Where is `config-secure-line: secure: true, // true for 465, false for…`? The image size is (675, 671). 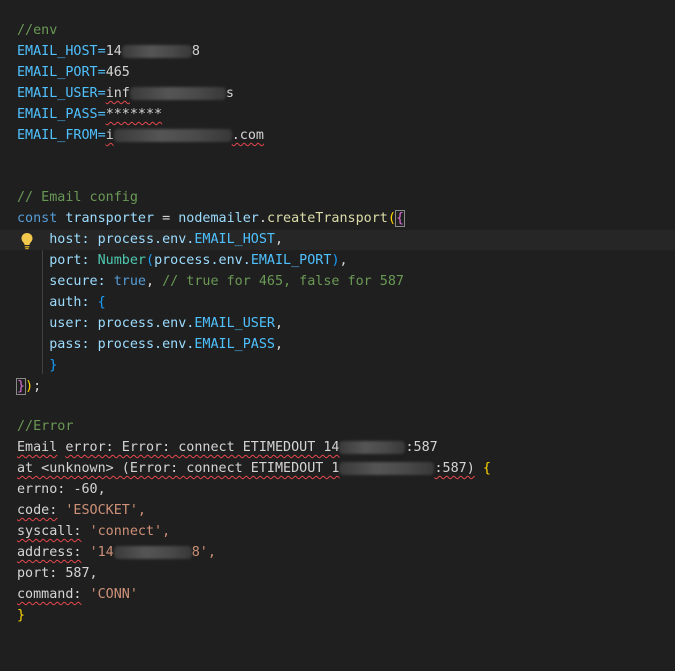 config-secure-line: secure: true, // true for 465, false for… is located at coordinates (210, 282).